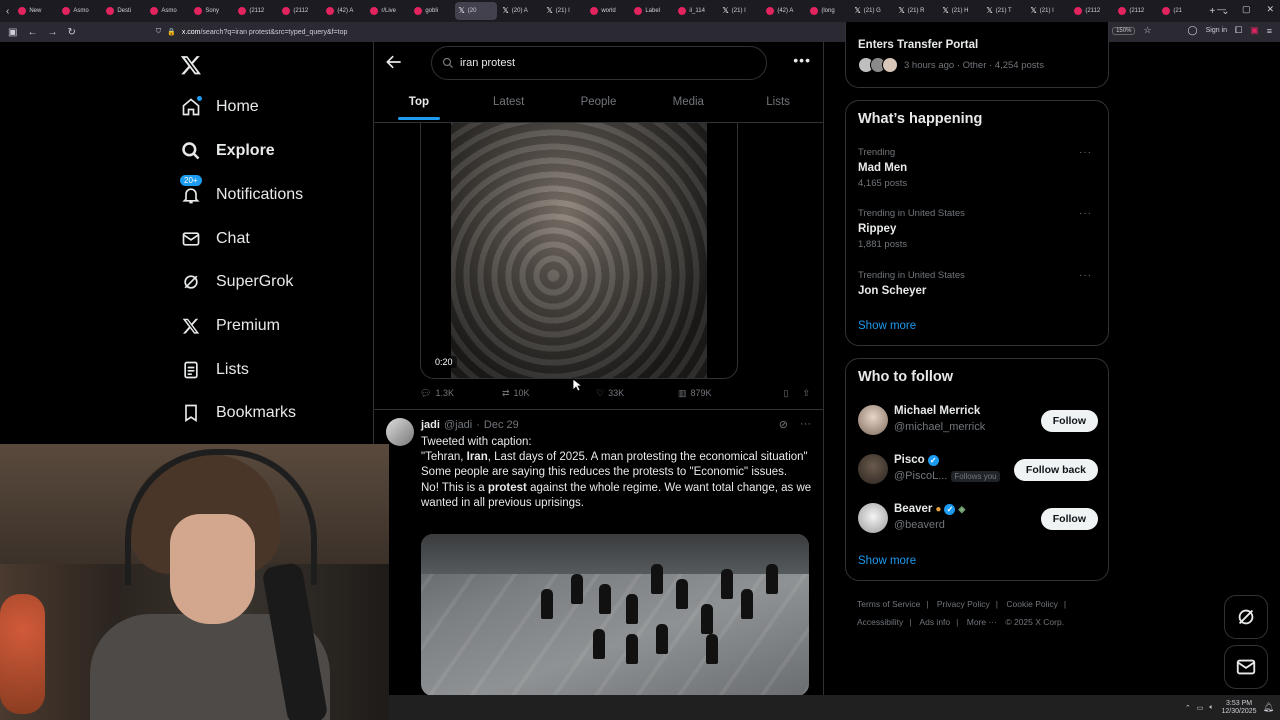  What do you see at coordinates (1246, 617) in the screenshot?
I see `grok-button` at bounding box center [1246, 617].